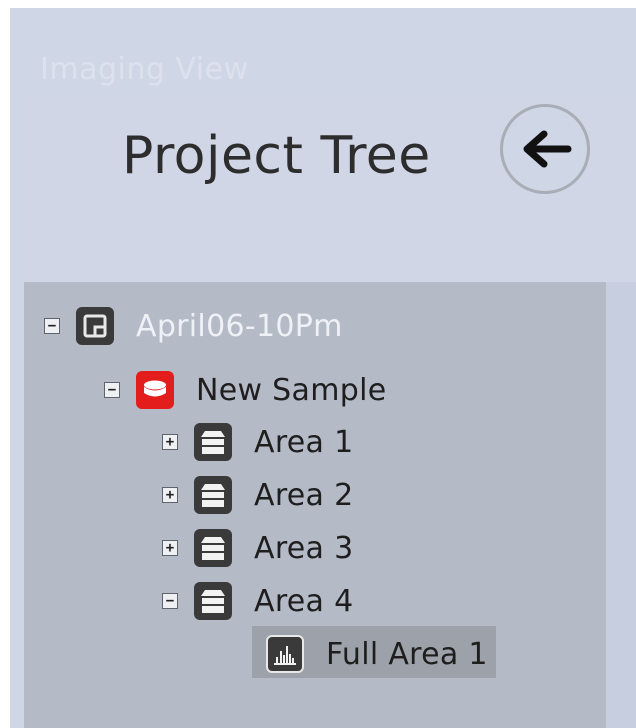 Image resolution: width=636 pixels, height=728 pixels. I want to click on project-icon, so click(95, 326).